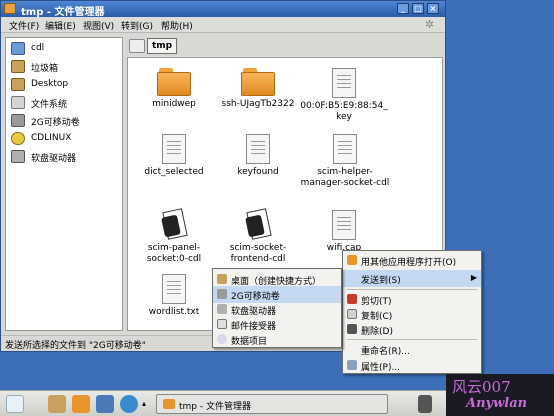  What do you see at coordinates (277, 339) in the screenshot?
I see `submenu-item-data-project: 数据项目` at bounding box center [277, 339].